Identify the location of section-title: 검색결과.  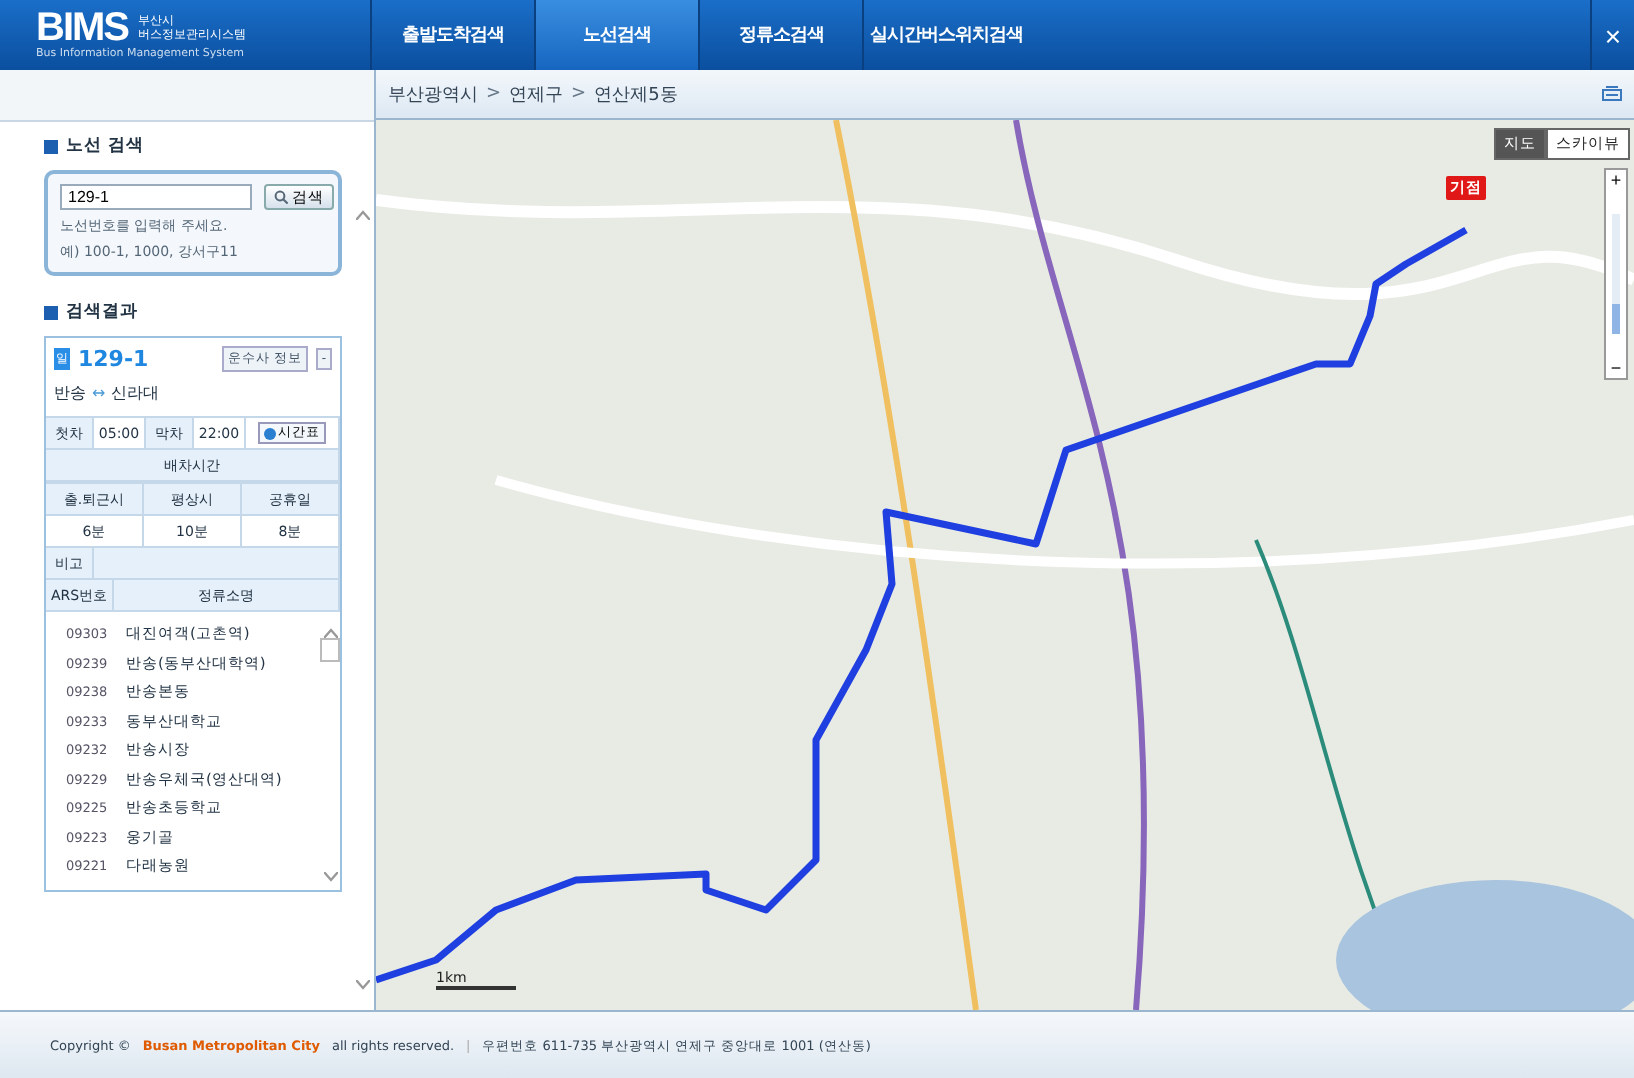
(102, 312).